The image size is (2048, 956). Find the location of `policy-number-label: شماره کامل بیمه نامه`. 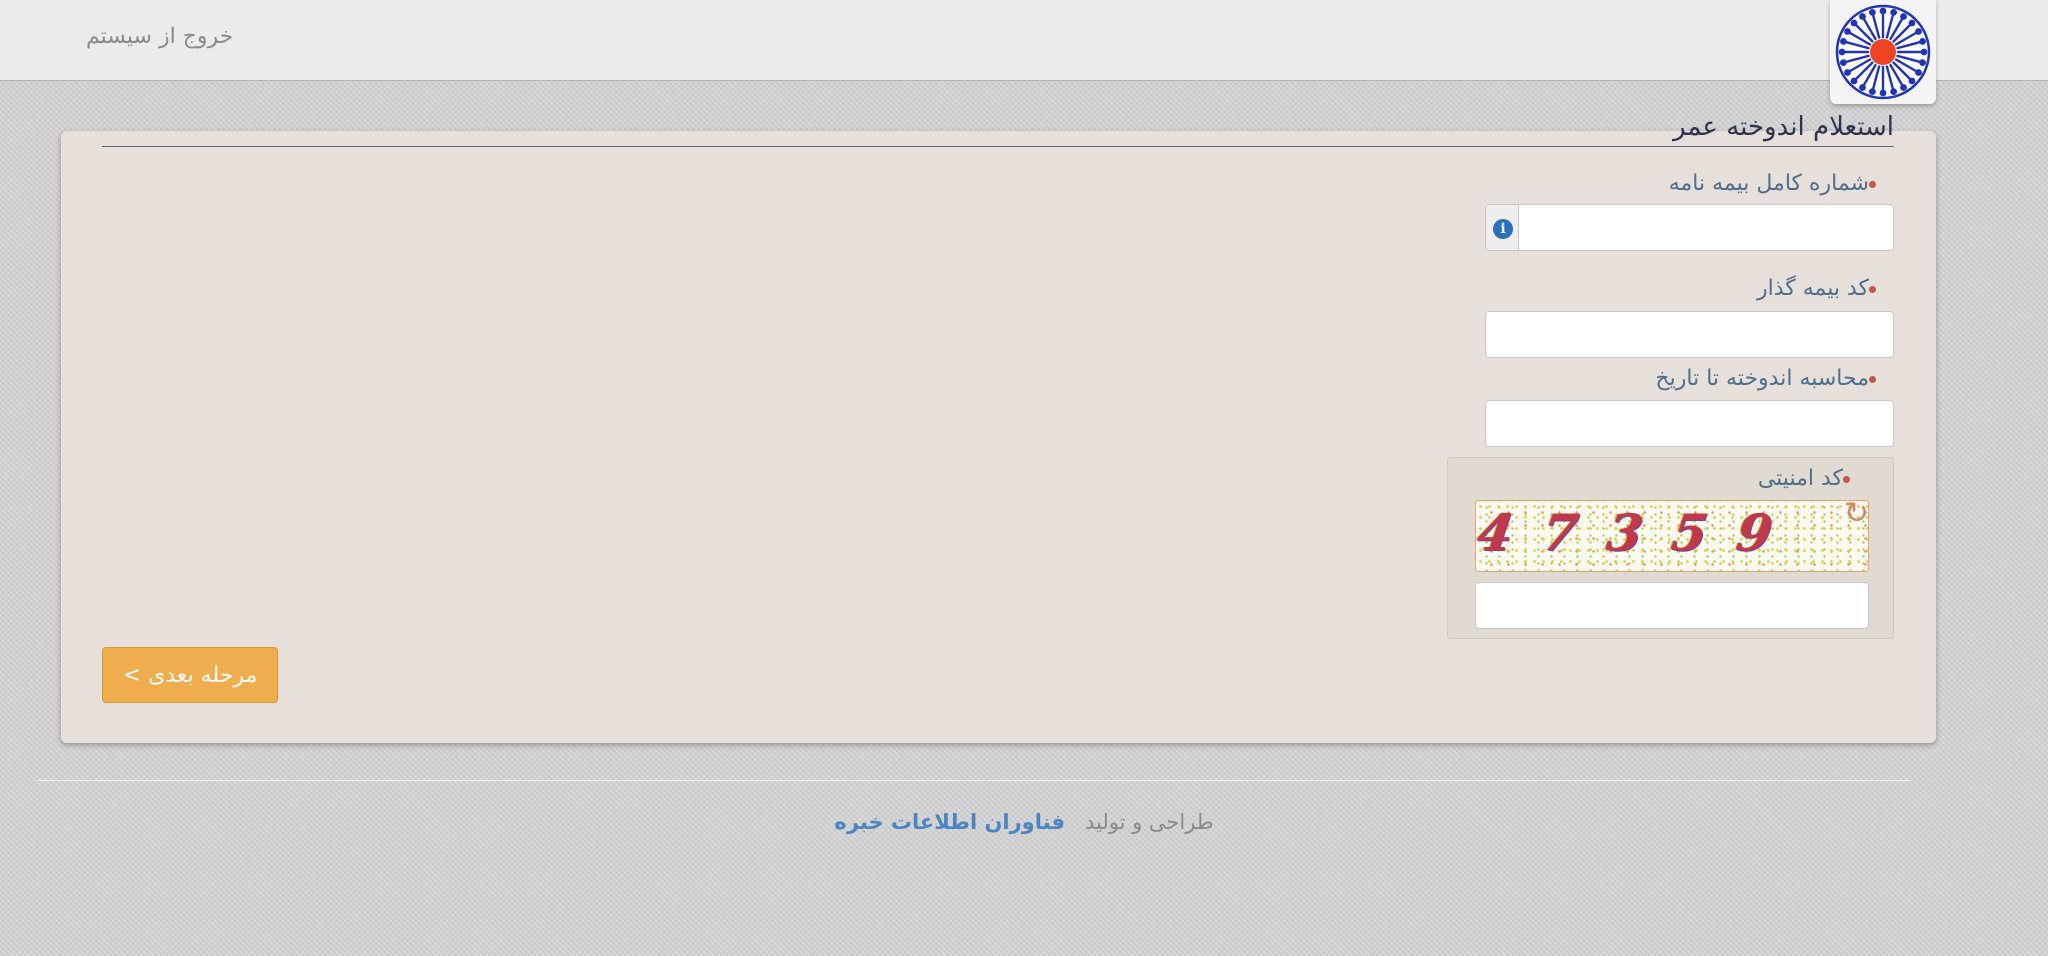

policy-number-label: شماره کامل بیمه نامه is located at coordinates (1781, 183).